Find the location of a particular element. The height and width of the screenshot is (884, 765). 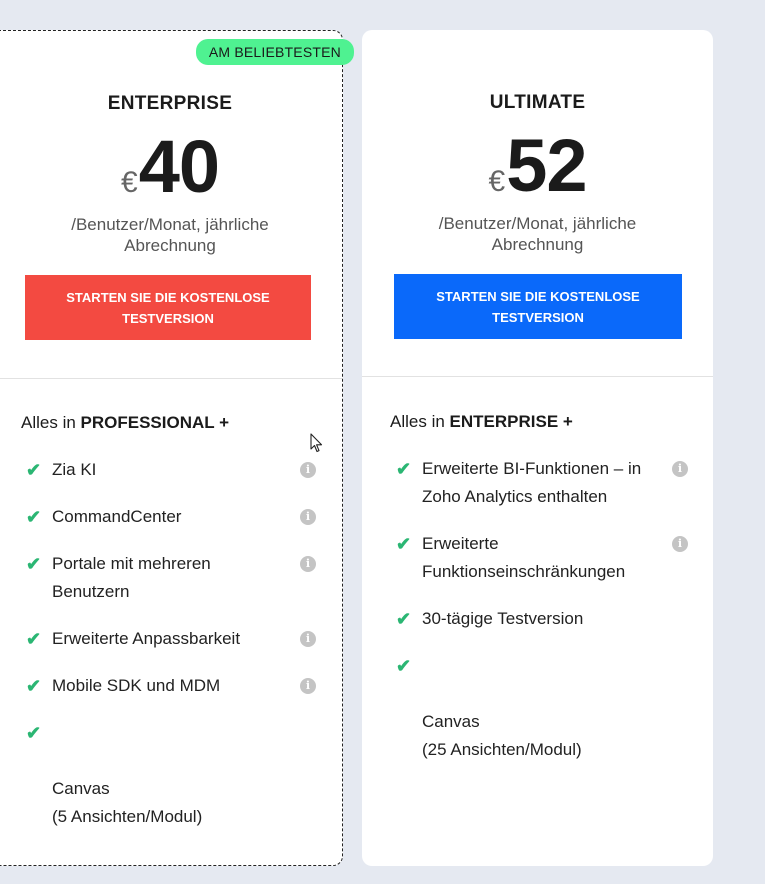

feature-item: ✔ Erweiterte Anpassbarkeit i is located at coordinates (171, 639).